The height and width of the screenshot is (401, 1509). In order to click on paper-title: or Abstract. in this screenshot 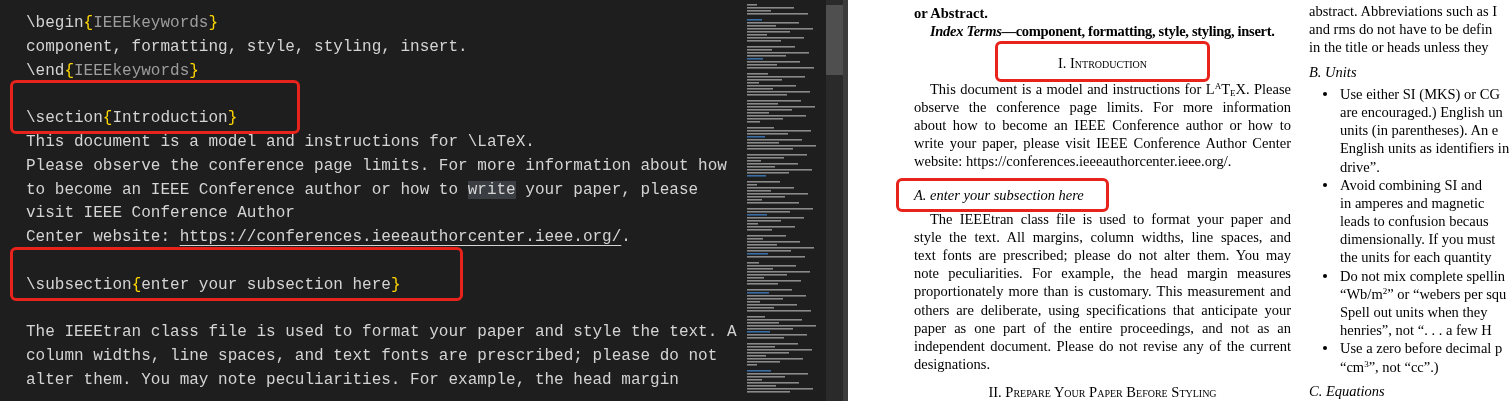, I will do `click(951, 13)`.